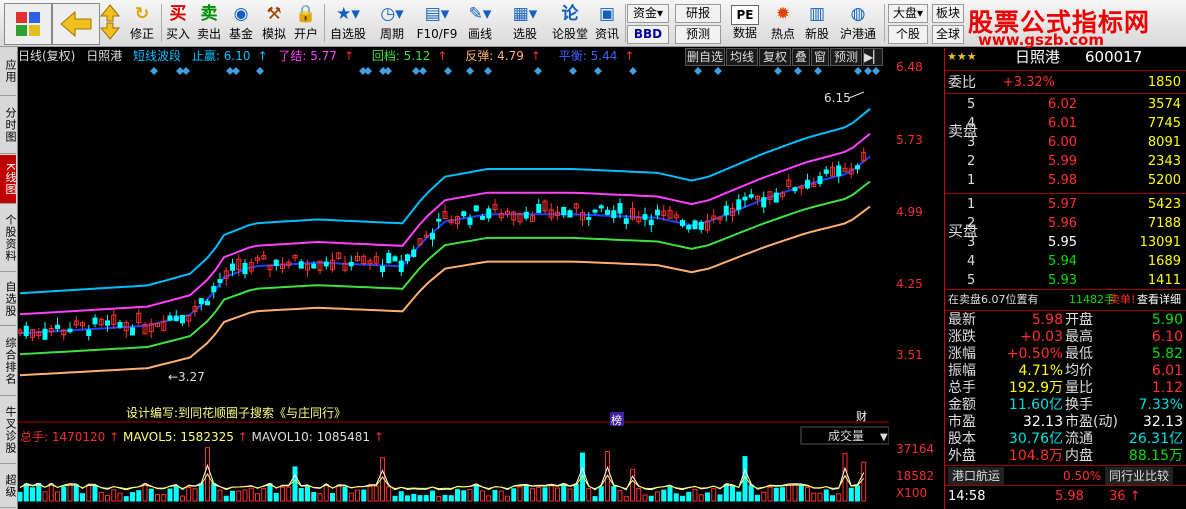 This screenshot has width=1186, height=509. I want to click on single-stock-button: 个股, so click(908, 34).